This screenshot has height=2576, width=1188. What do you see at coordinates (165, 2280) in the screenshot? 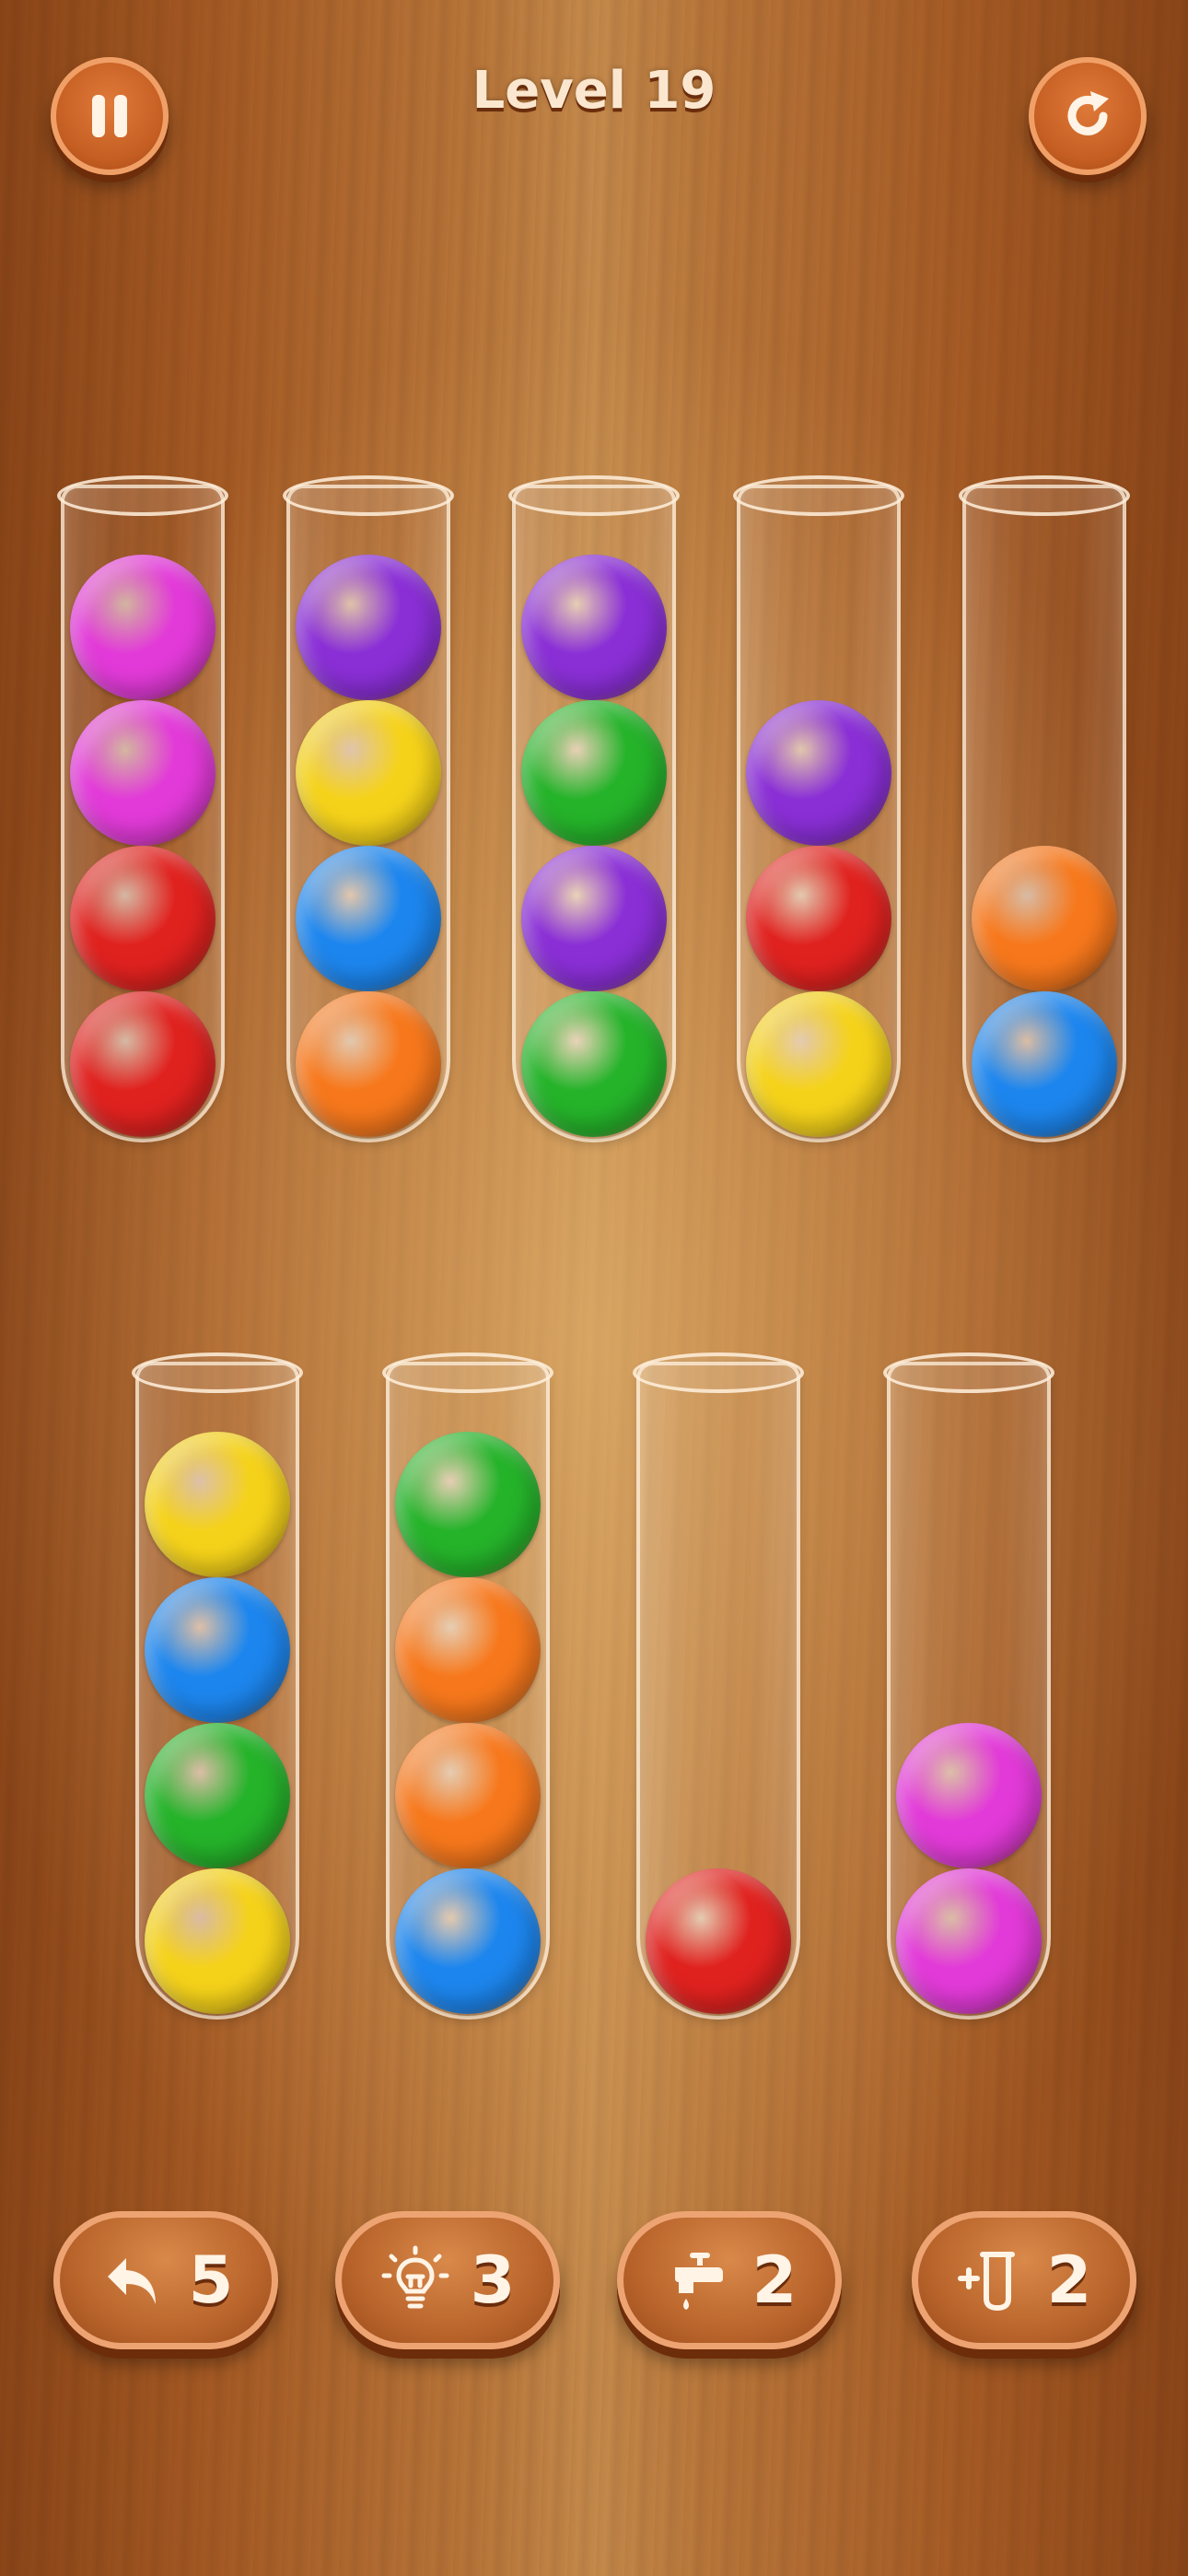
I see `undo-button: 5` at bounding box center [165, 2280].